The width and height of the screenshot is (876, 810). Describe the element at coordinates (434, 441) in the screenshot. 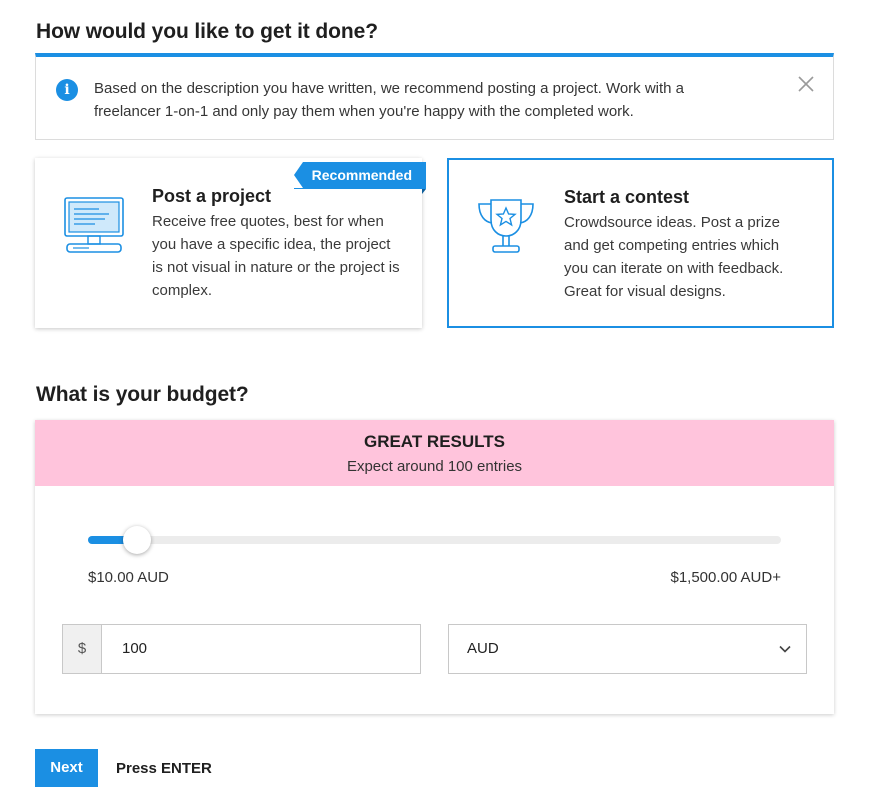

I see `result-title: GREAT RESULTS` at that location.